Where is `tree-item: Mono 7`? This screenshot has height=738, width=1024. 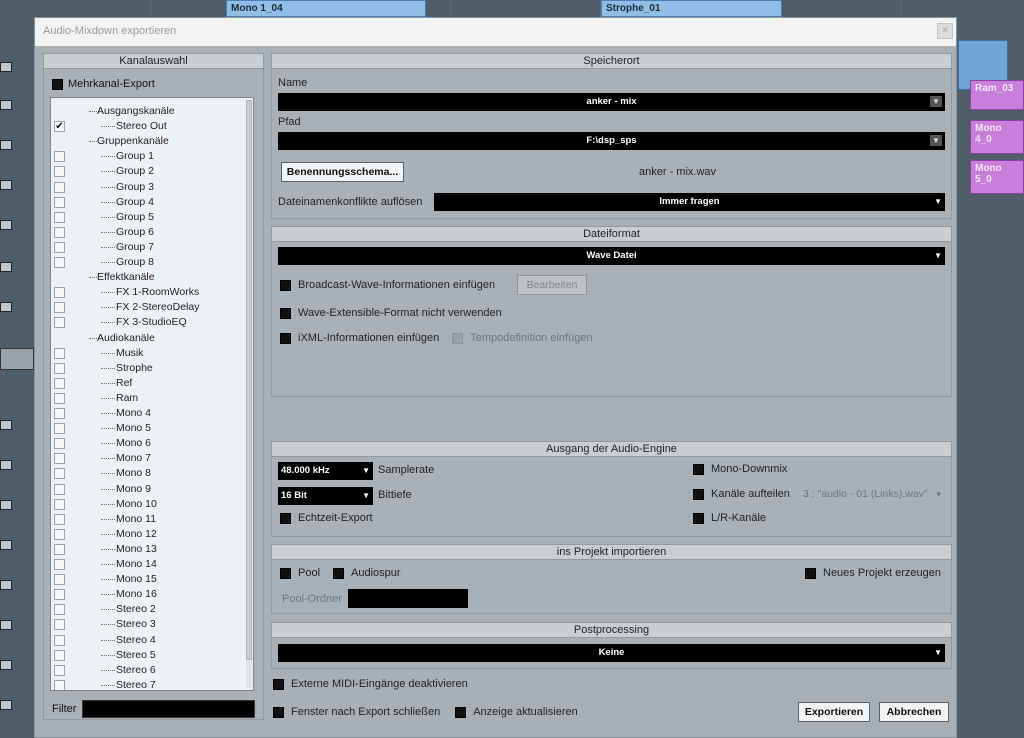
tree-item: Mono 7 is located at coordinates (146, 458).